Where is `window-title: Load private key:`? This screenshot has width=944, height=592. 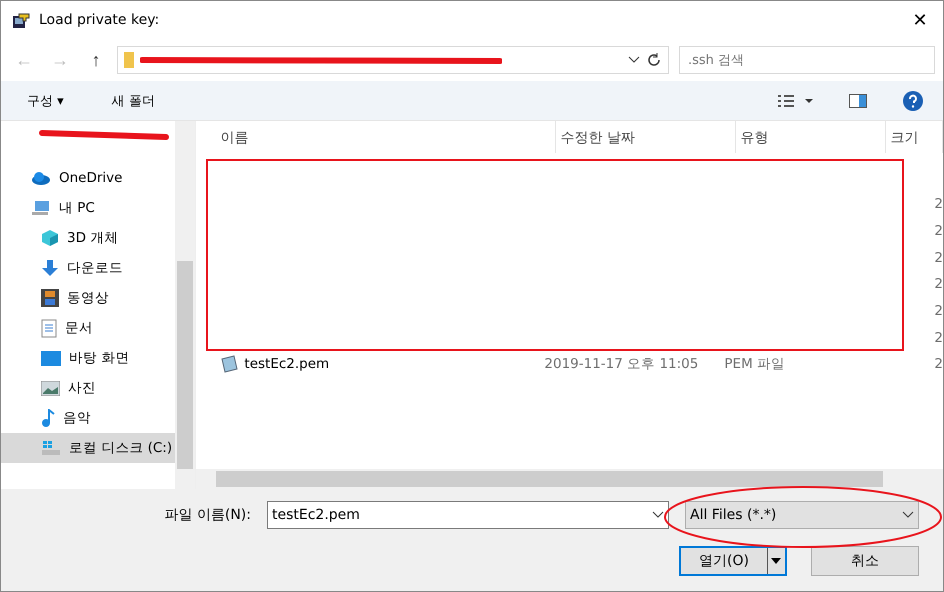 window-title: Load private key: is located at coordinates (99, 20).